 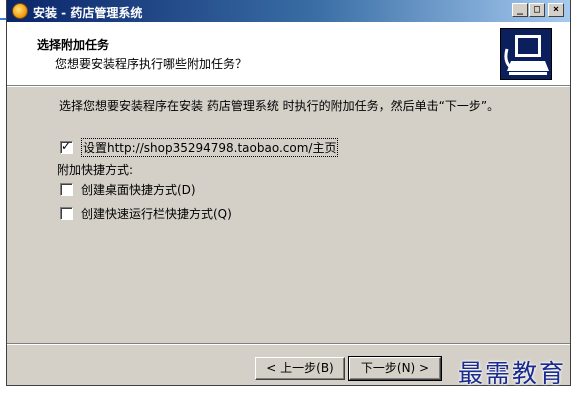 What do you see at coordinates (138, 189) in the screenshot?
I see `desktop-shortcut-label: 创建桌面快捷方式(D)` at bounding box center [138, 189].